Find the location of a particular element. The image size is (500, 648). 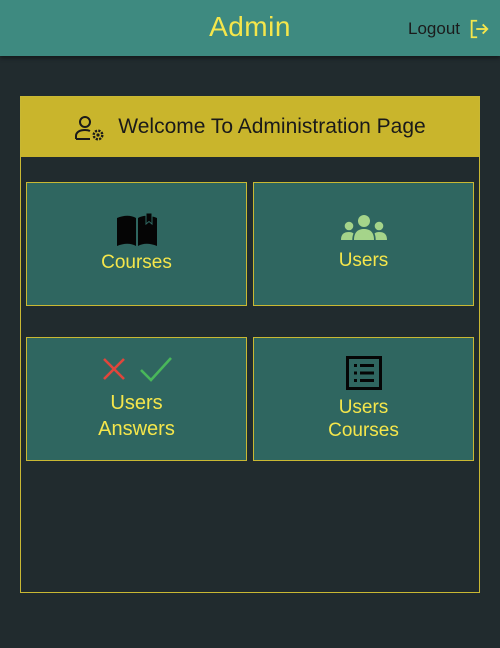

panel-header: Welcome To Administration Page is located at coordinates (250, 127).